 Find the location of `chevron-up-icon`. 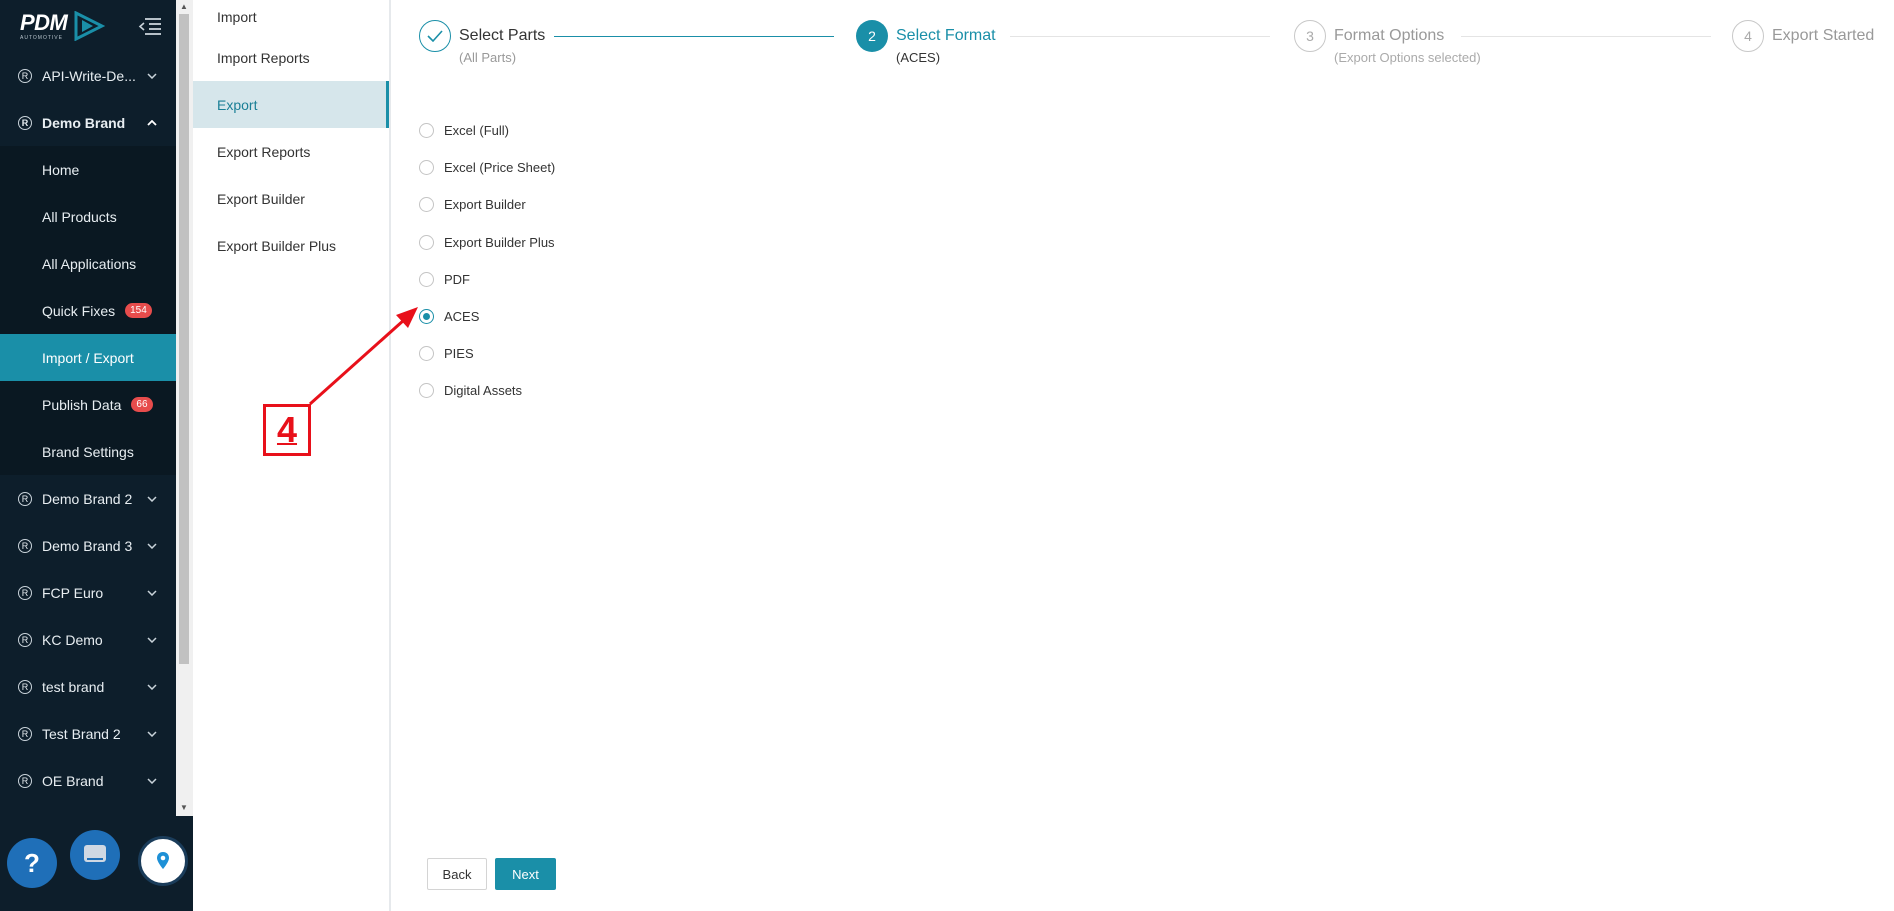

chevron-up-icon is located at coordinates (152, 123).